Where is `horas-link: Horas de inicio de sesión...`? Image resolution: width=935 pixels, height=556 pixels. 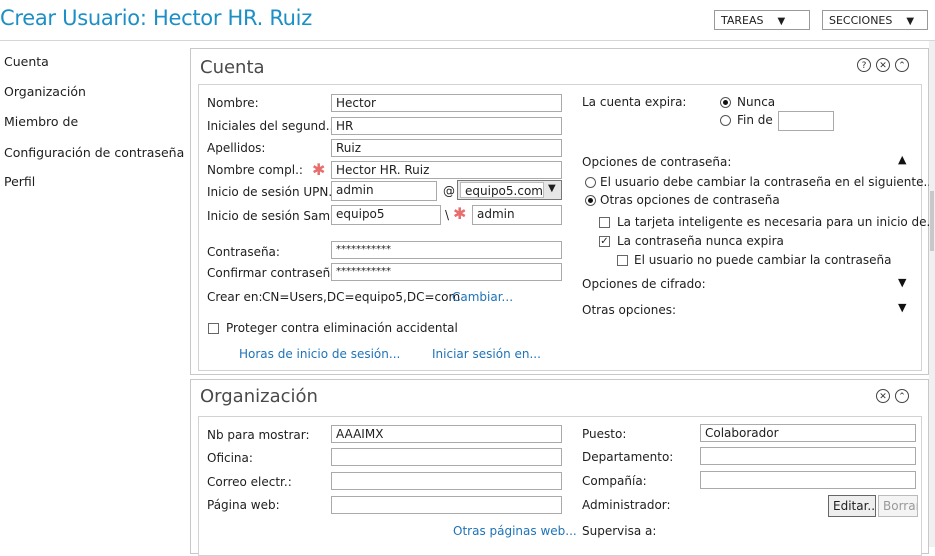
horas-link: Horas de inicio de sesión... is located at coordinates (319, 354).